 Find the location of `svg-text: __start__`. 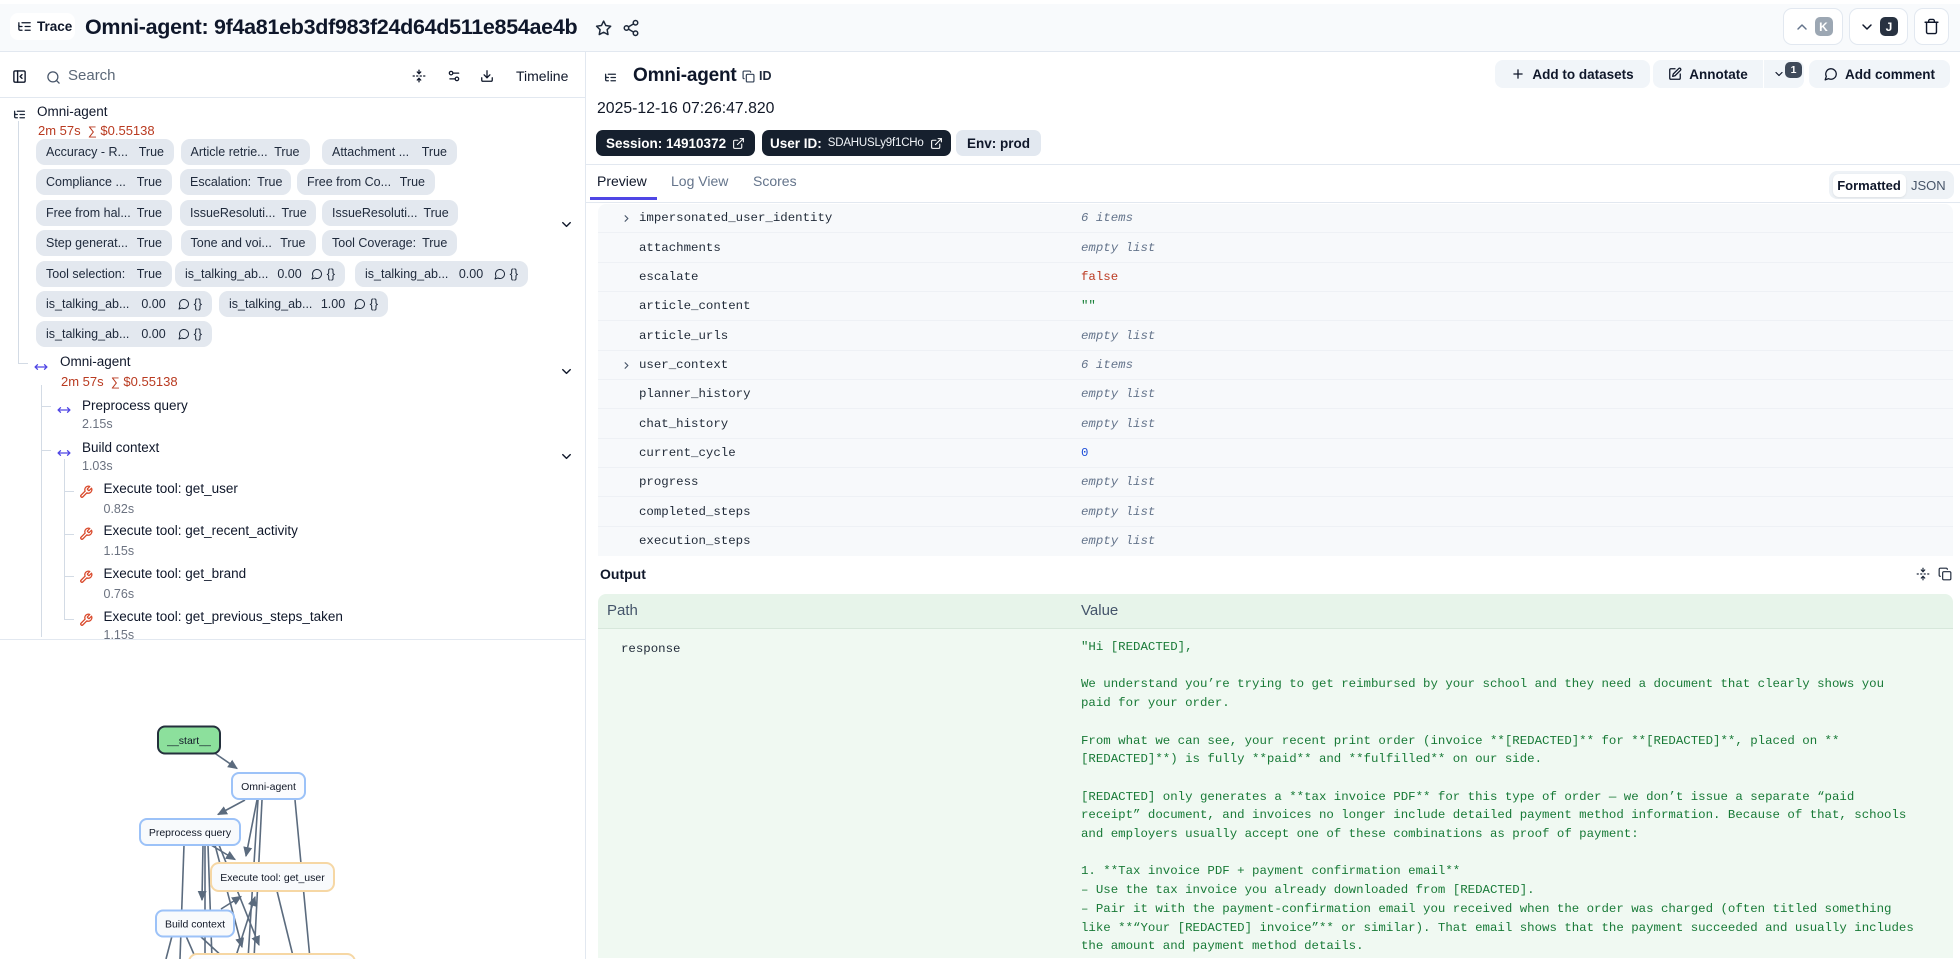

svg-text: __start__ is located at coordinates (188, 741).